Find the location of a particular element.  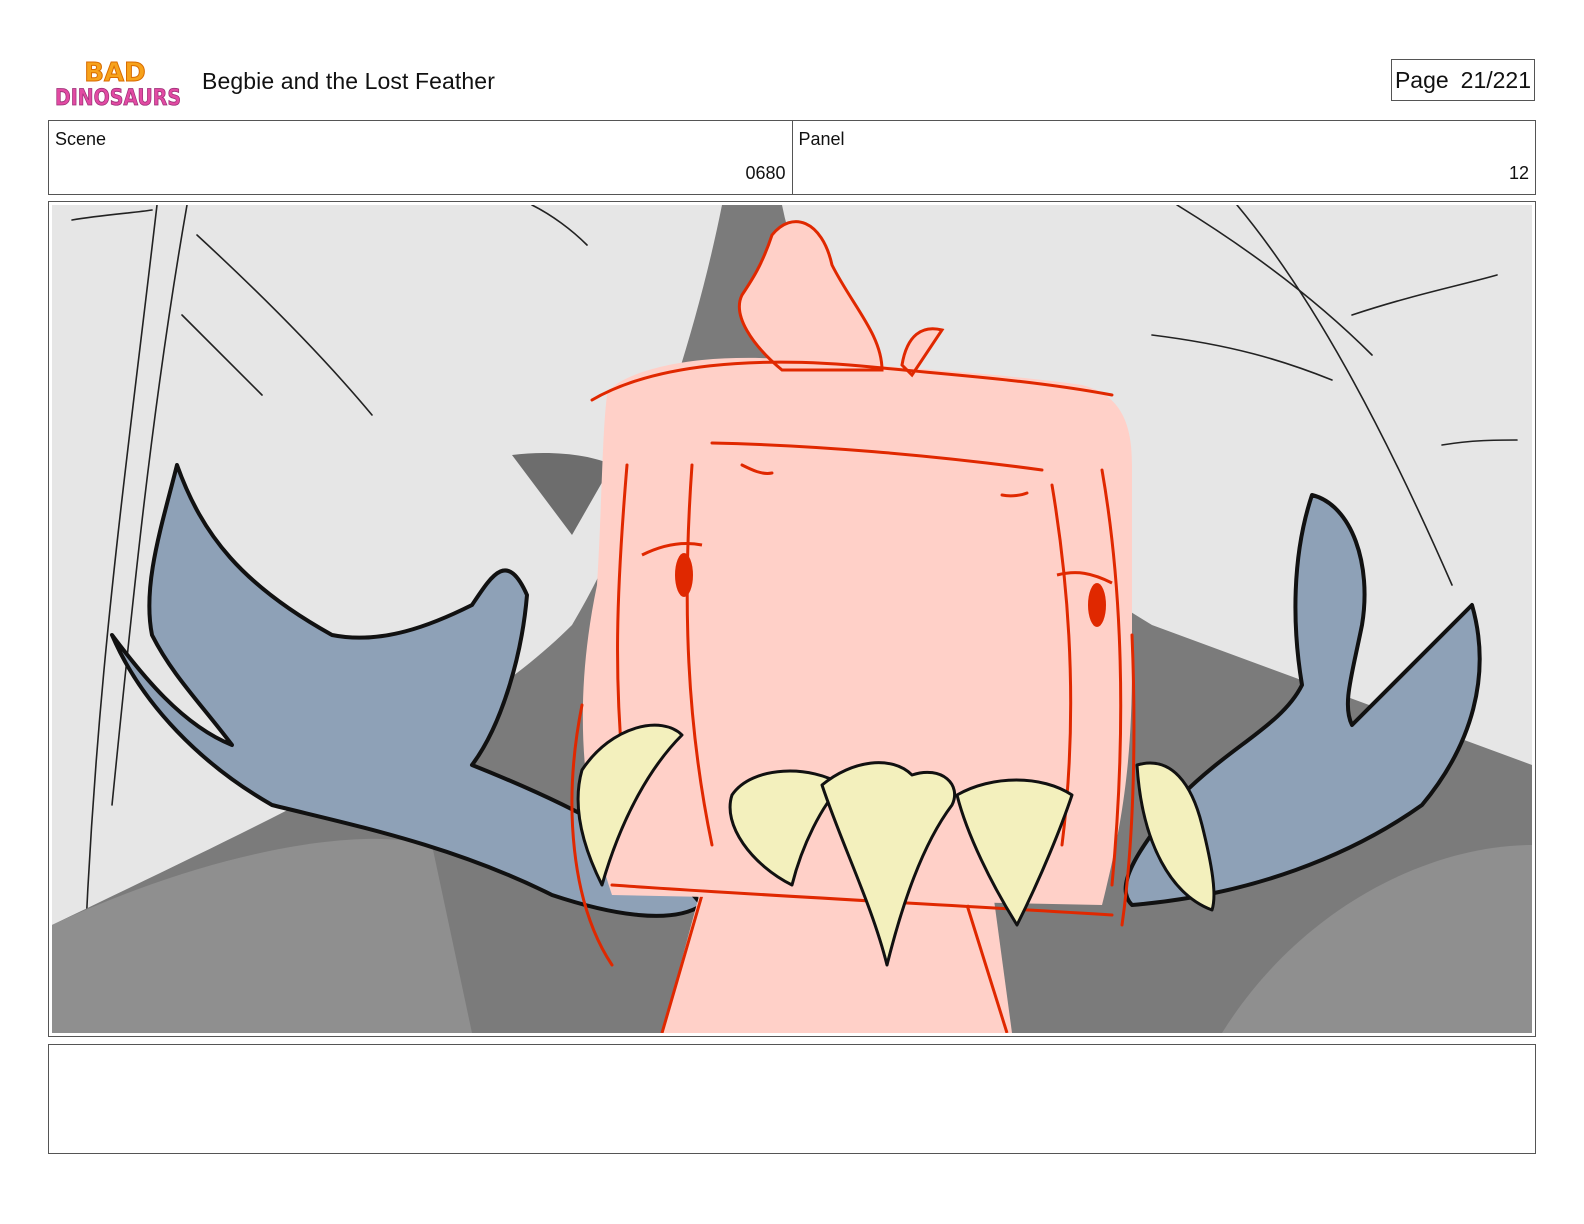

scene-label: Scene is located at coordinates (81, 139).